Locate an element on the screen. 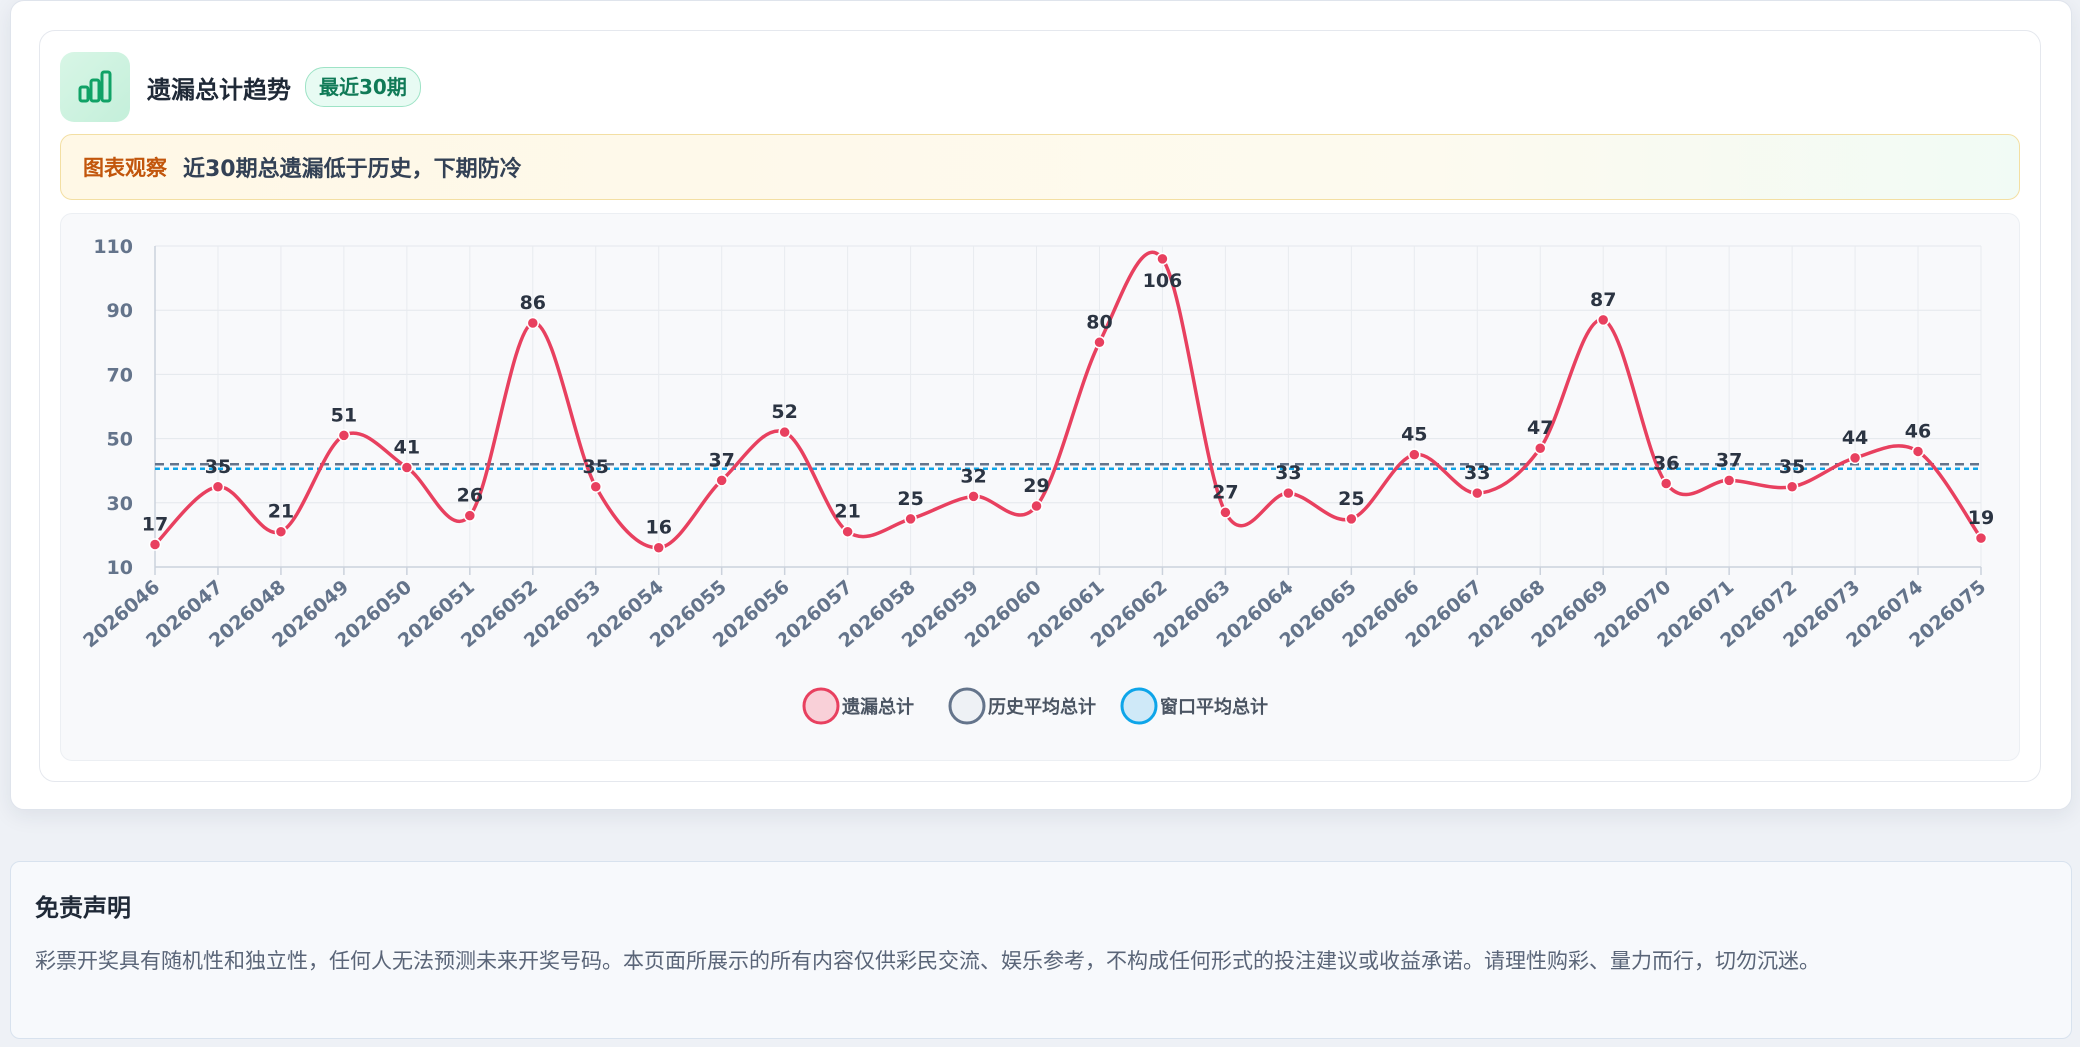  data-label: 106 is located at coordinates (1163, 281).